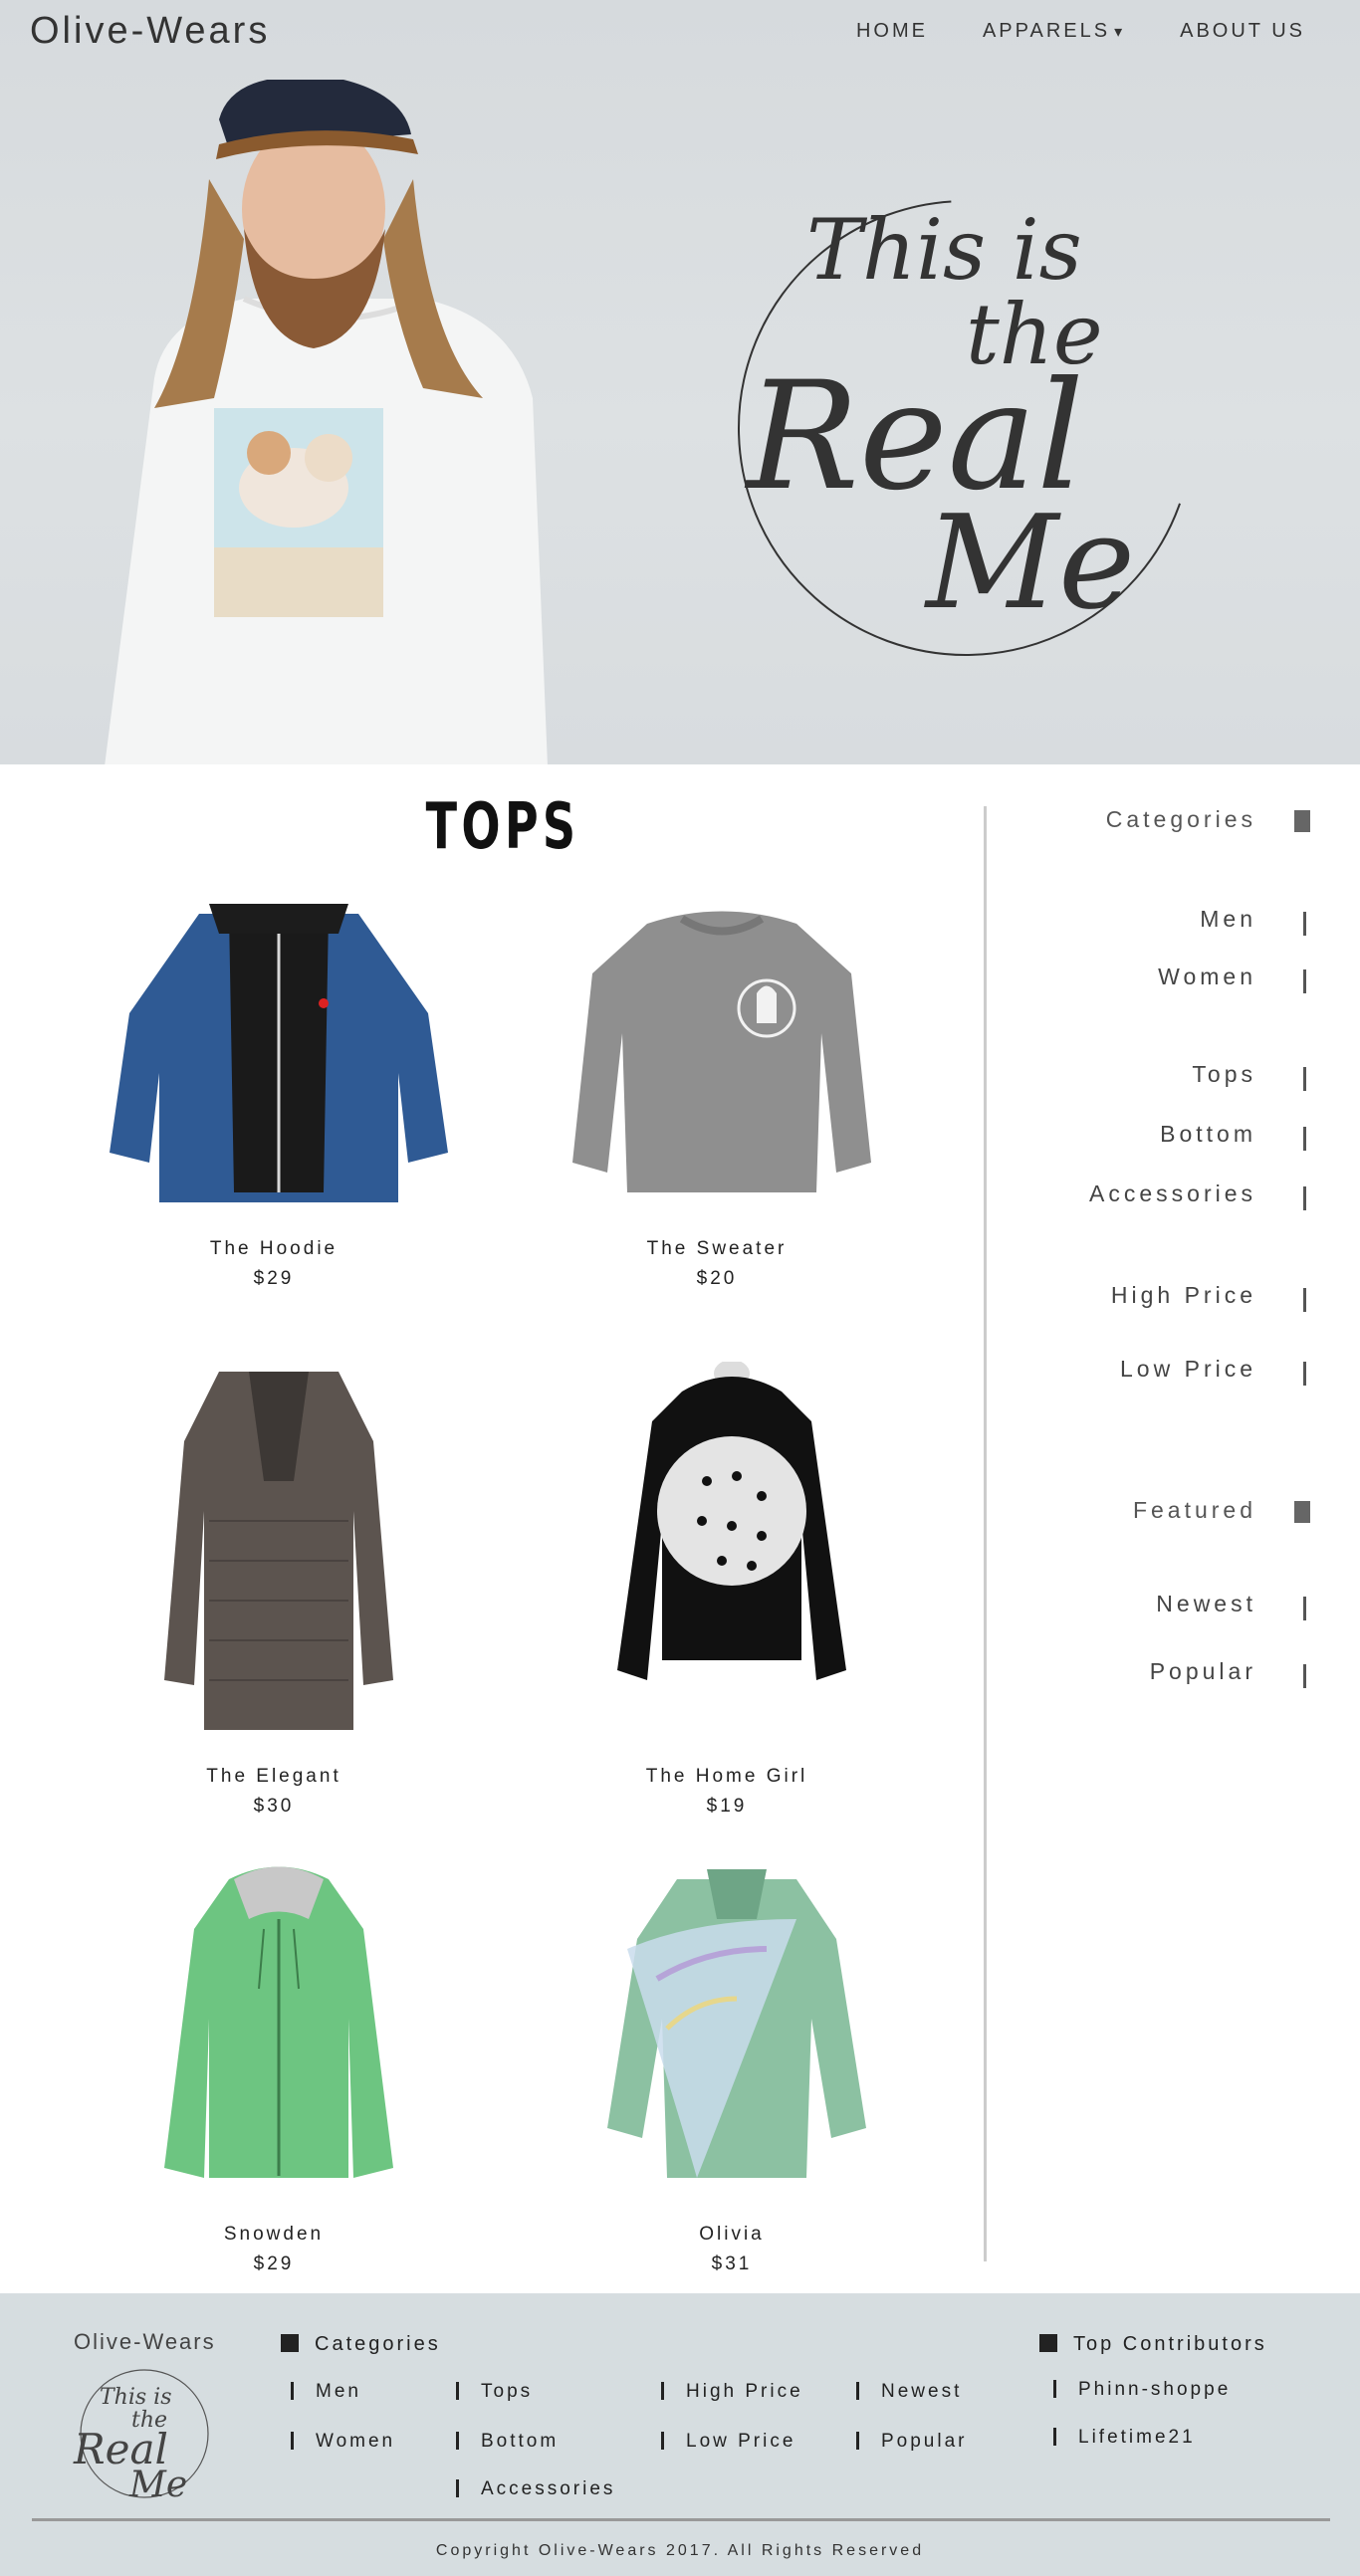 The height and width of the screenshot is (2576, 1360). Describe the element at coordinates (1202, 1671) in the screenshot. I see `sidebar-item-label: Popular` at that location.